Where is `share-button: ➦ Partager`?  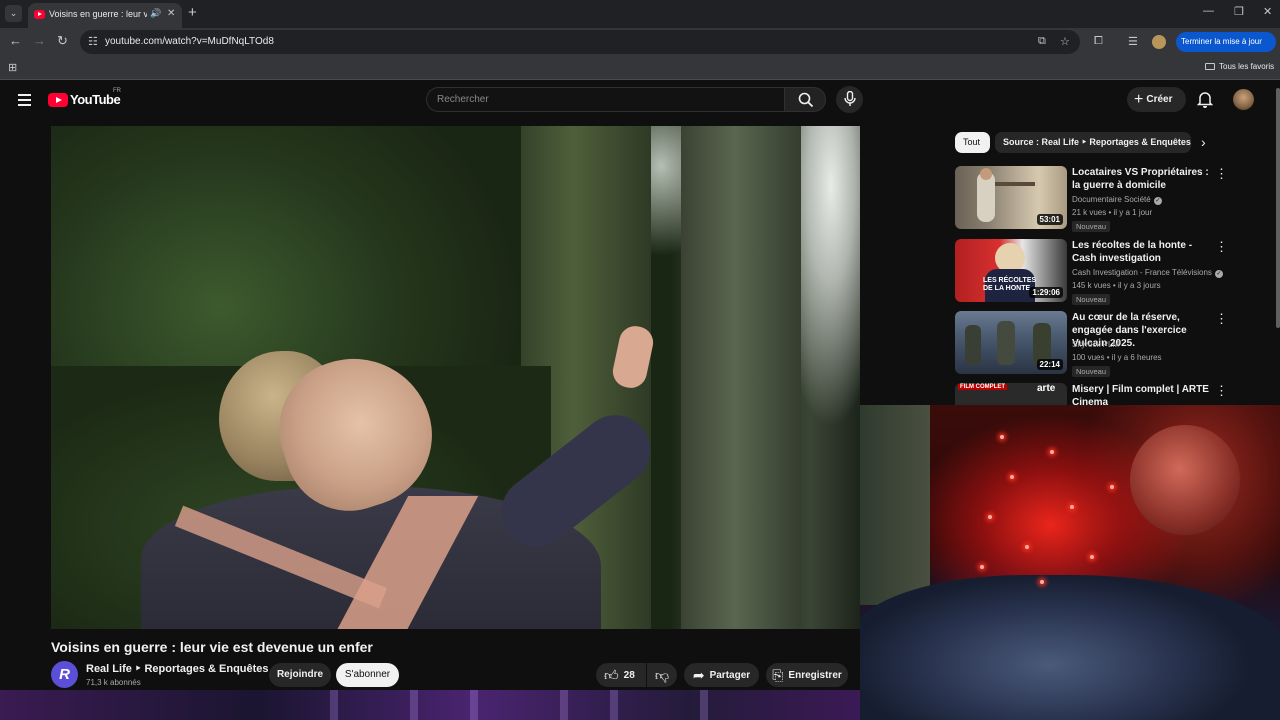 share-button: ➦ Partager is located at coordinates (721, 675).